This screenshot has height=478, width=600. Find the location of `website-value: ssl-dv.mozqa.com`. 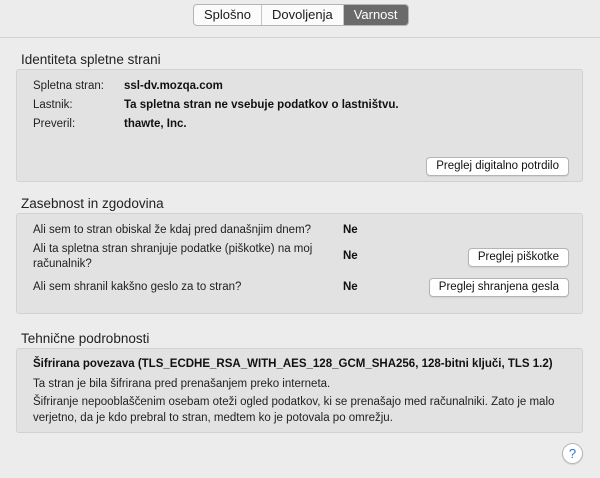

website-value: ssl-dv.mozqa.com is located at coordinates (173, 86).